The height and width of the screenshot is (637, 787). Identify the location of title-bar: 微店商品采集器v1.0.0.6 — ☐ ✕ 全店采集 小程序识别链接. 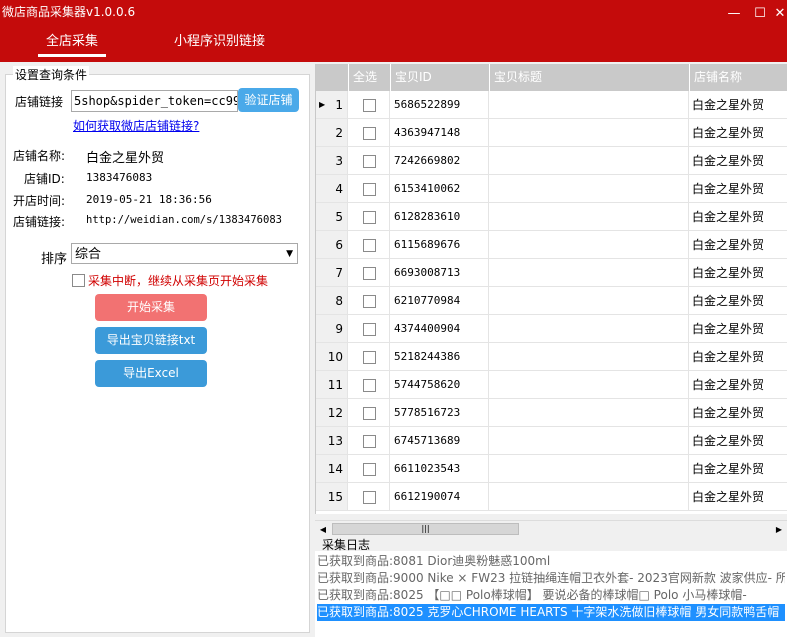
(393, 31).